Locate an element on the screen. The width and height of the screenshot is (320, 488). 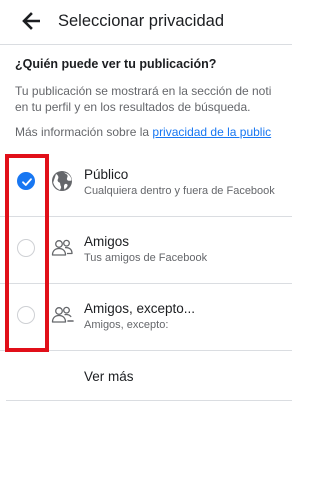
header-divider is located at coordinates (146, 44).